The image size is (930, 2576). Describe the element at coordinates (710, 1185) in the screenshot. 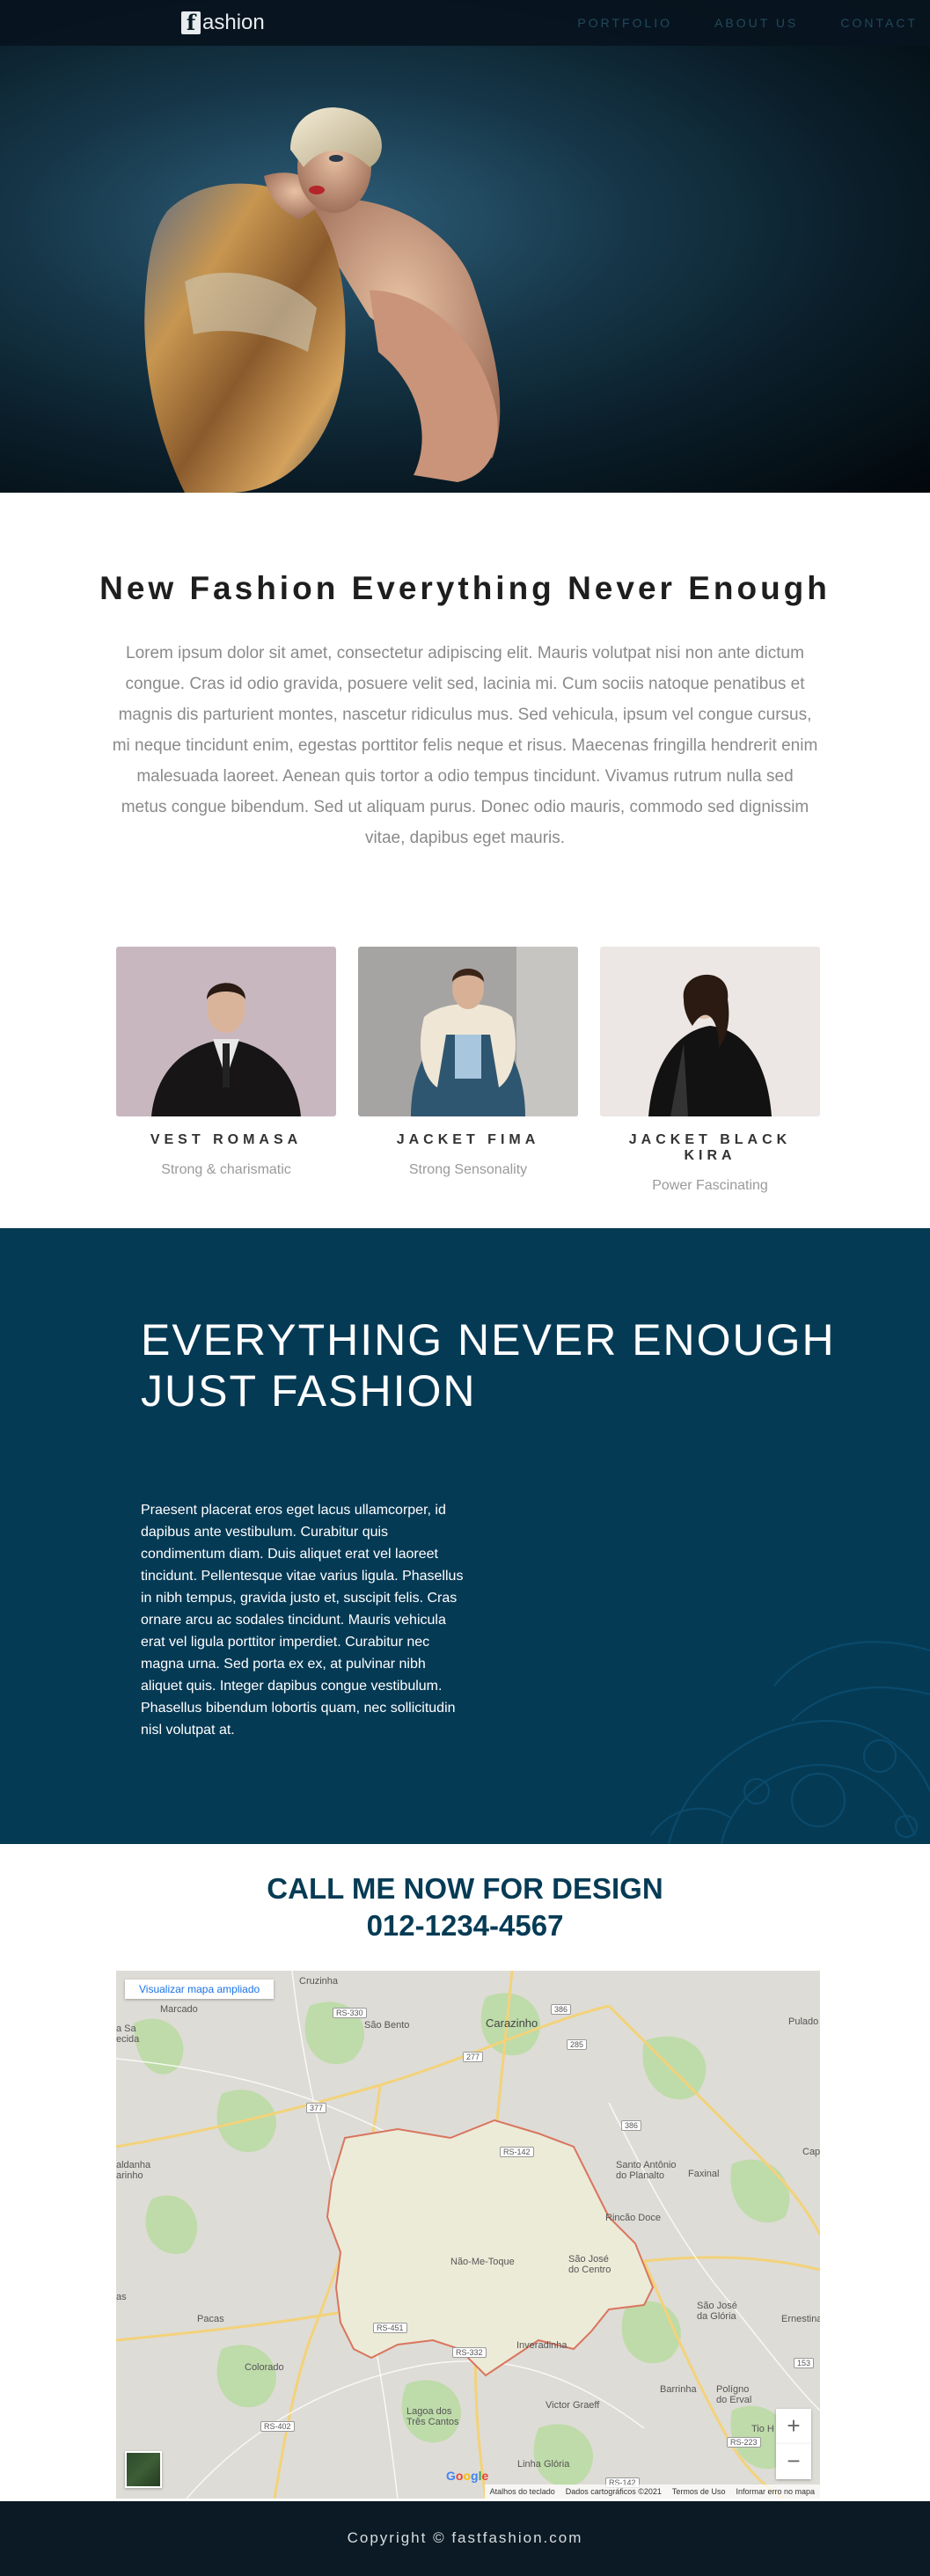

I see `product-tagline: Power Fascinating` at that location.